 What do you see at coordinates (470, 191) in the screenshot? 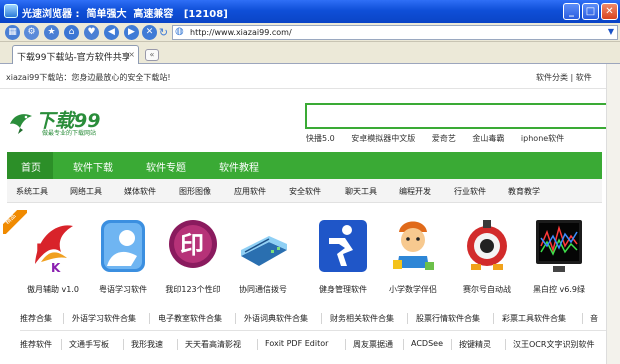
I see `category-link: 行业软件` at bounding box center [470, 191].